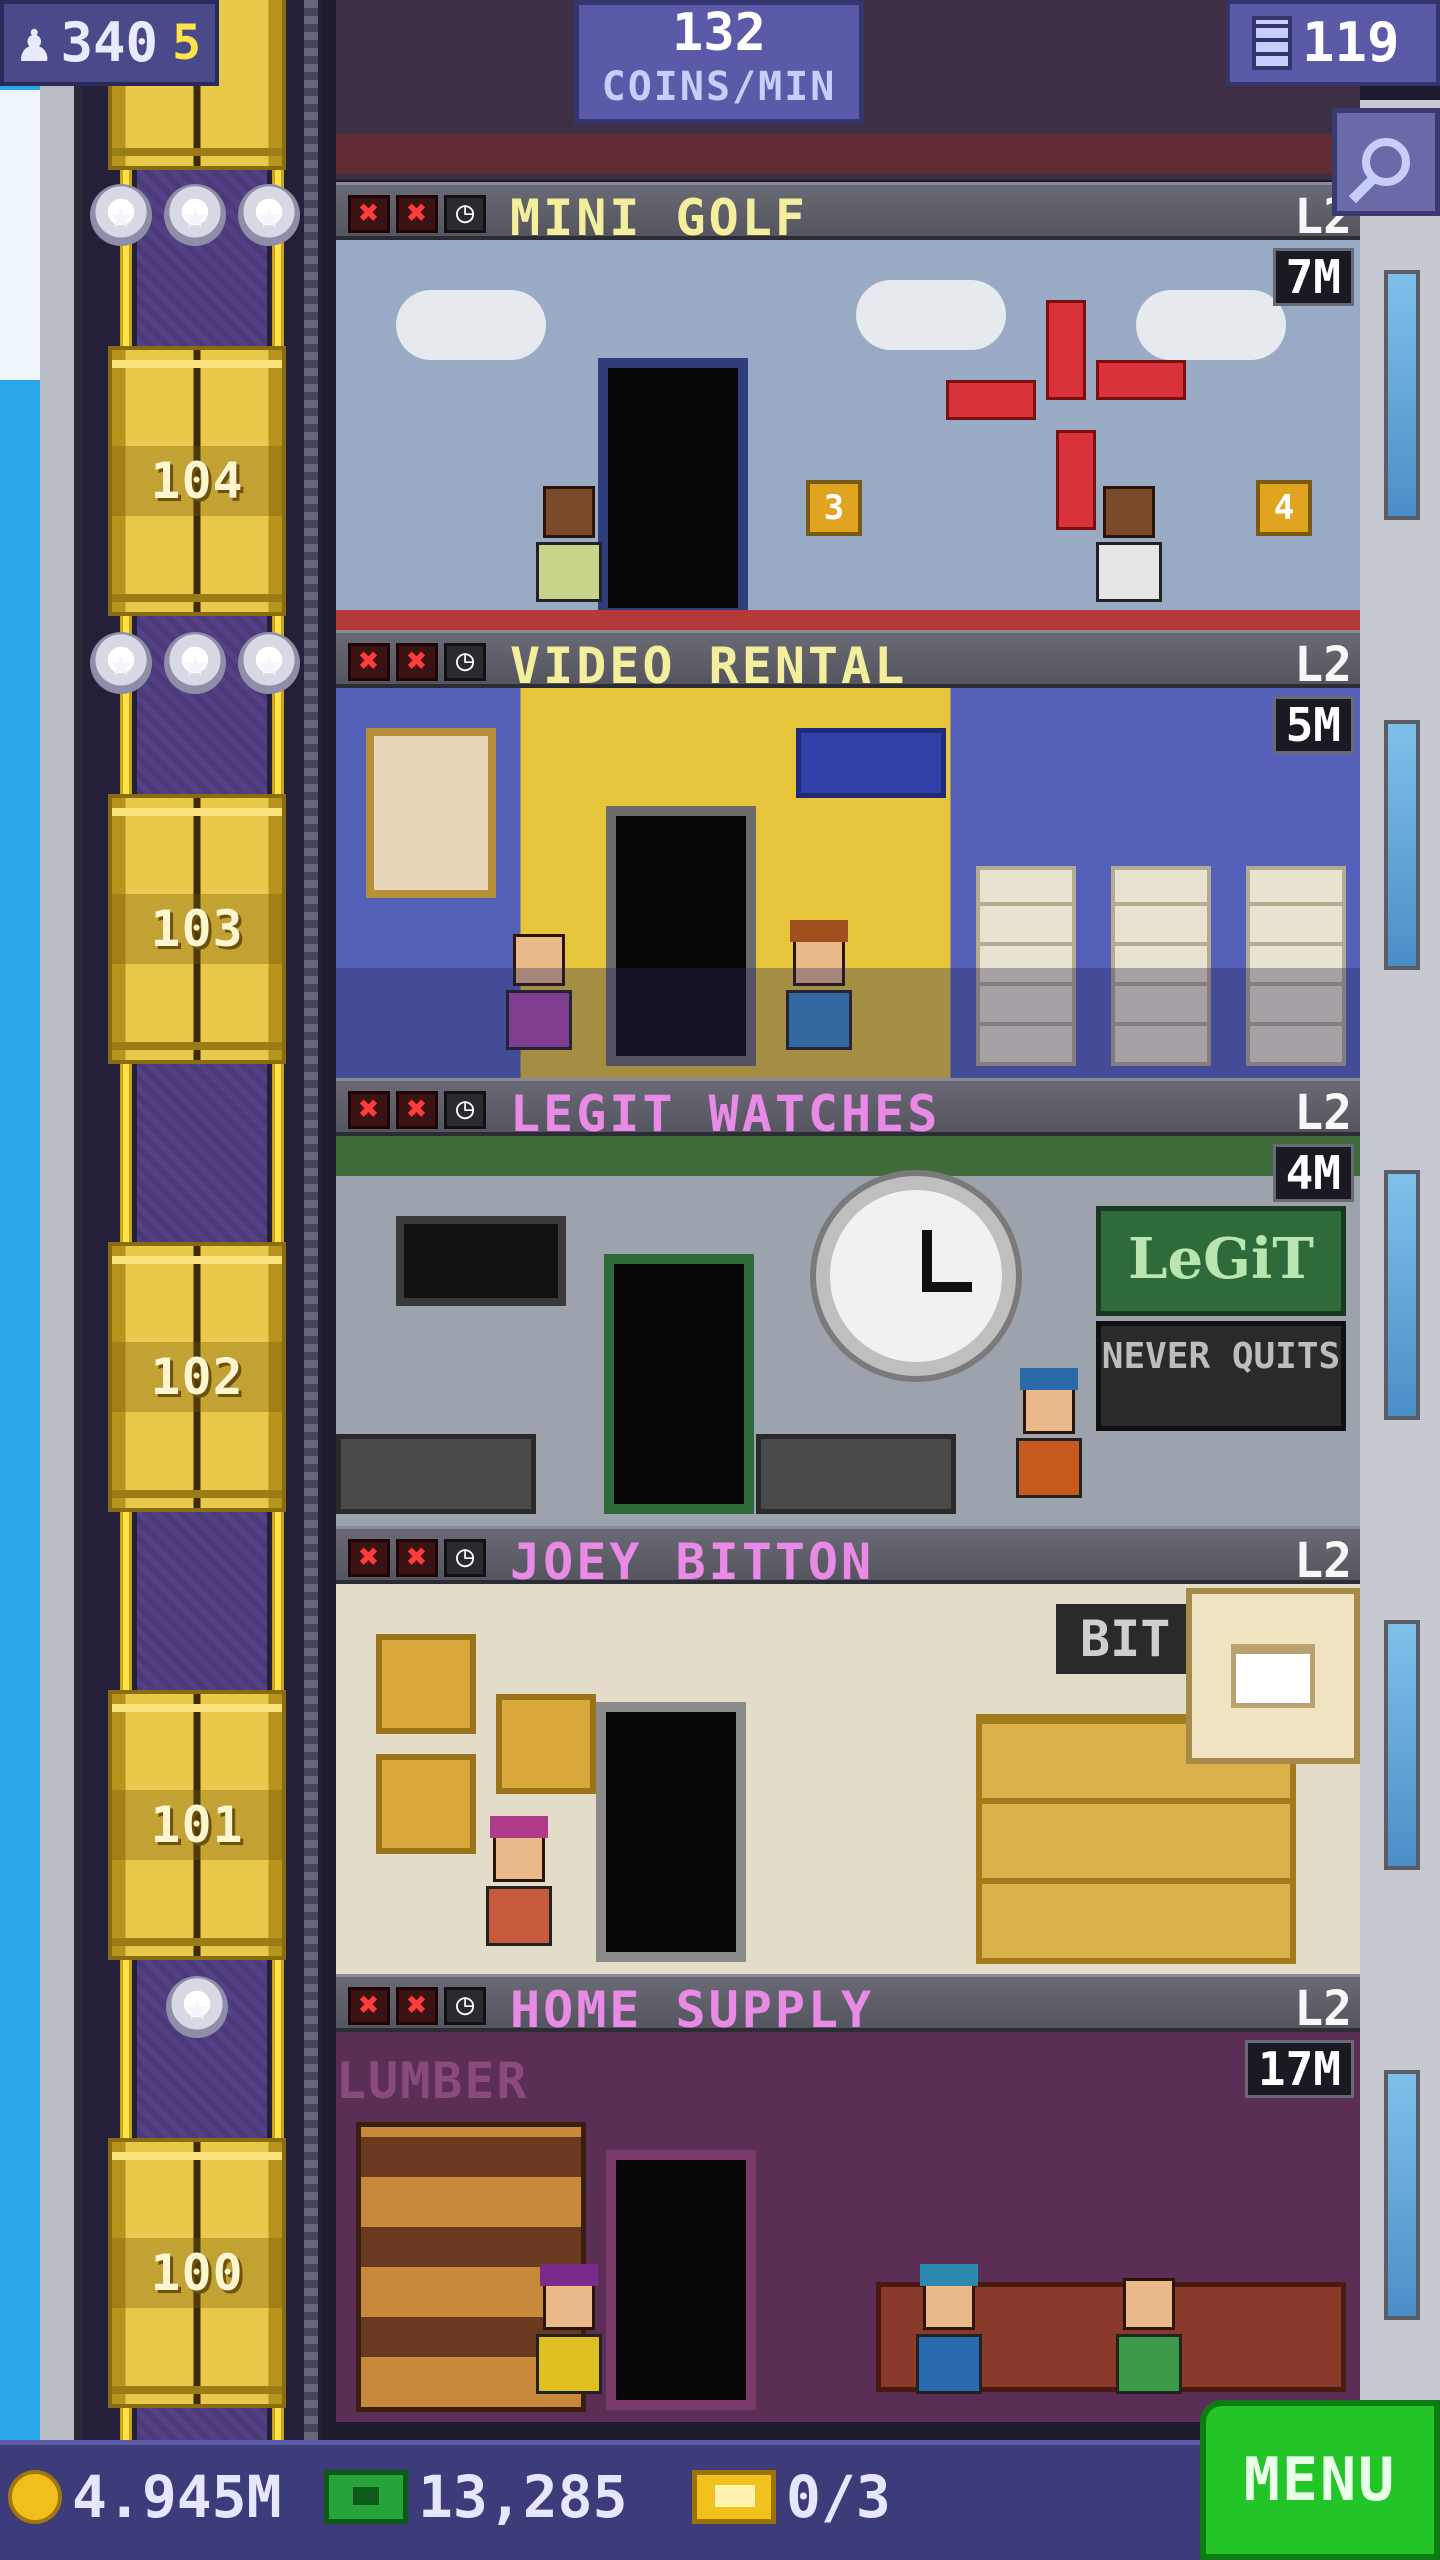  Describe the element at coordinates (20, 1280) in the screenshot. I see `sky-background` at that location.